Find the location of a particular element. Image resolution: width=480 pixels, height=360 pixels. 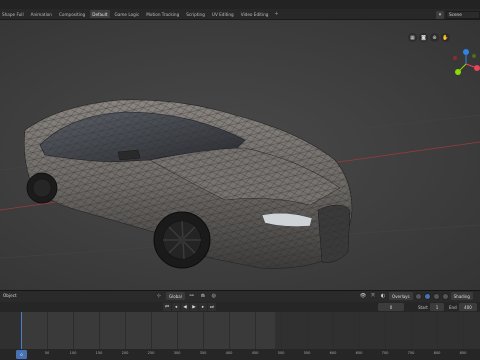

start-label: Start is located at coordinates (423, 307).